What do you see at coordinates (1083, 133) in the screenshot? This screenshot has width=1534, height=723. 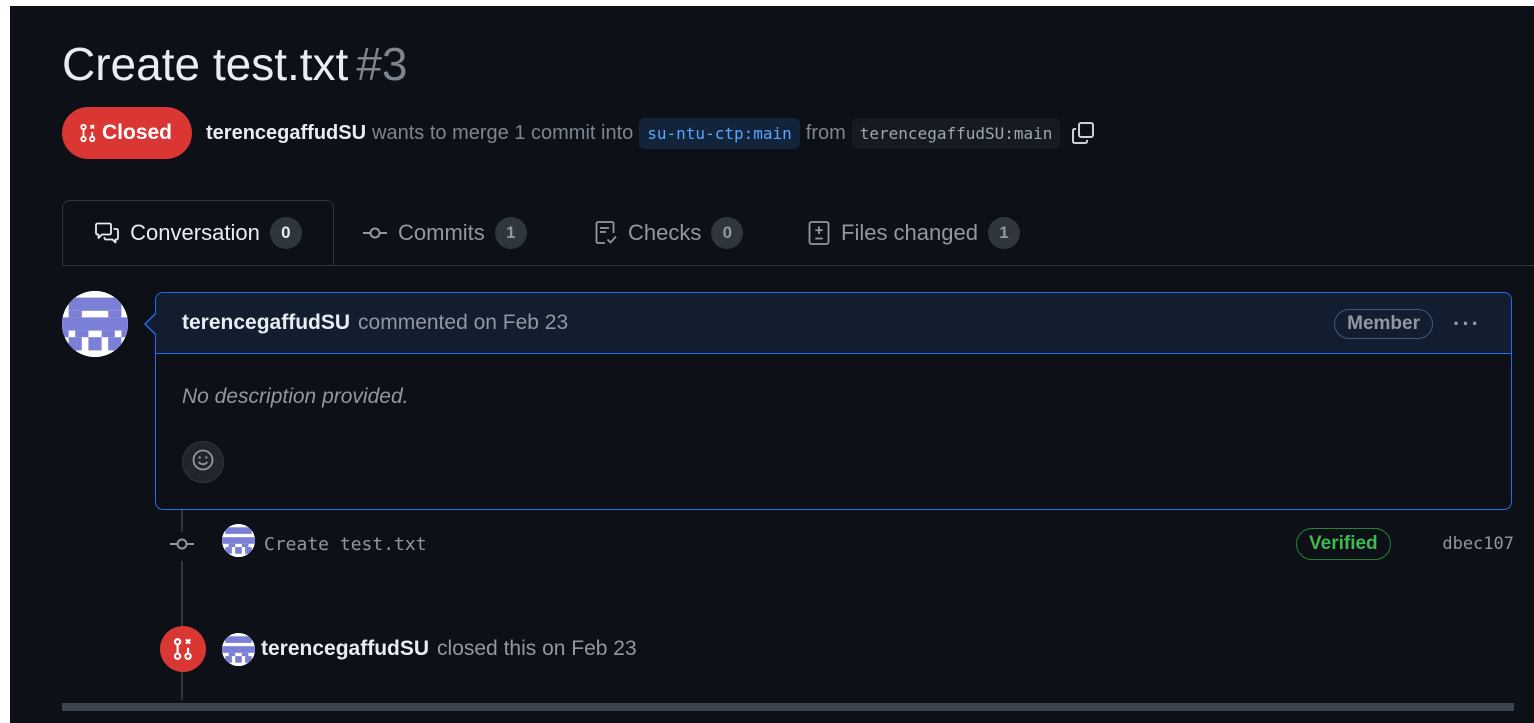 I see `copy-icon` at bounding box center [1083, 133].